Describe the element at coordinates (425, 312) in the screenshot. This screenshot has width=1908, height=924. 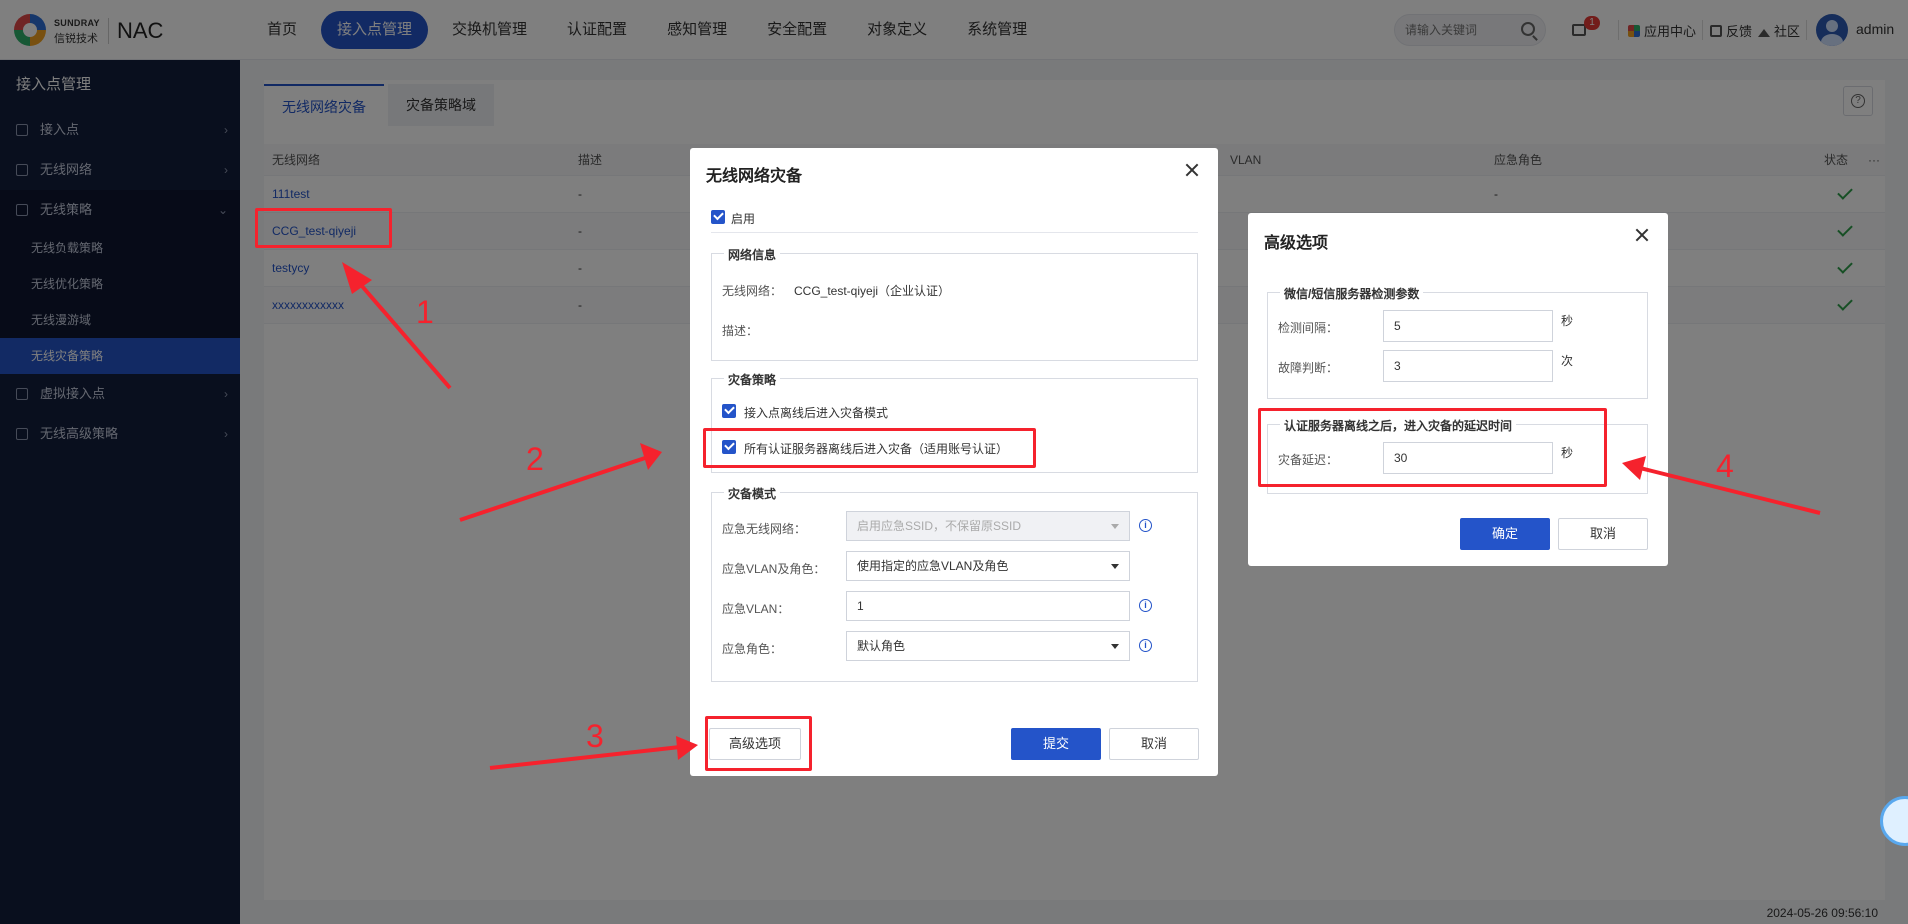
I see `annotation-number-1: 1` at that location.